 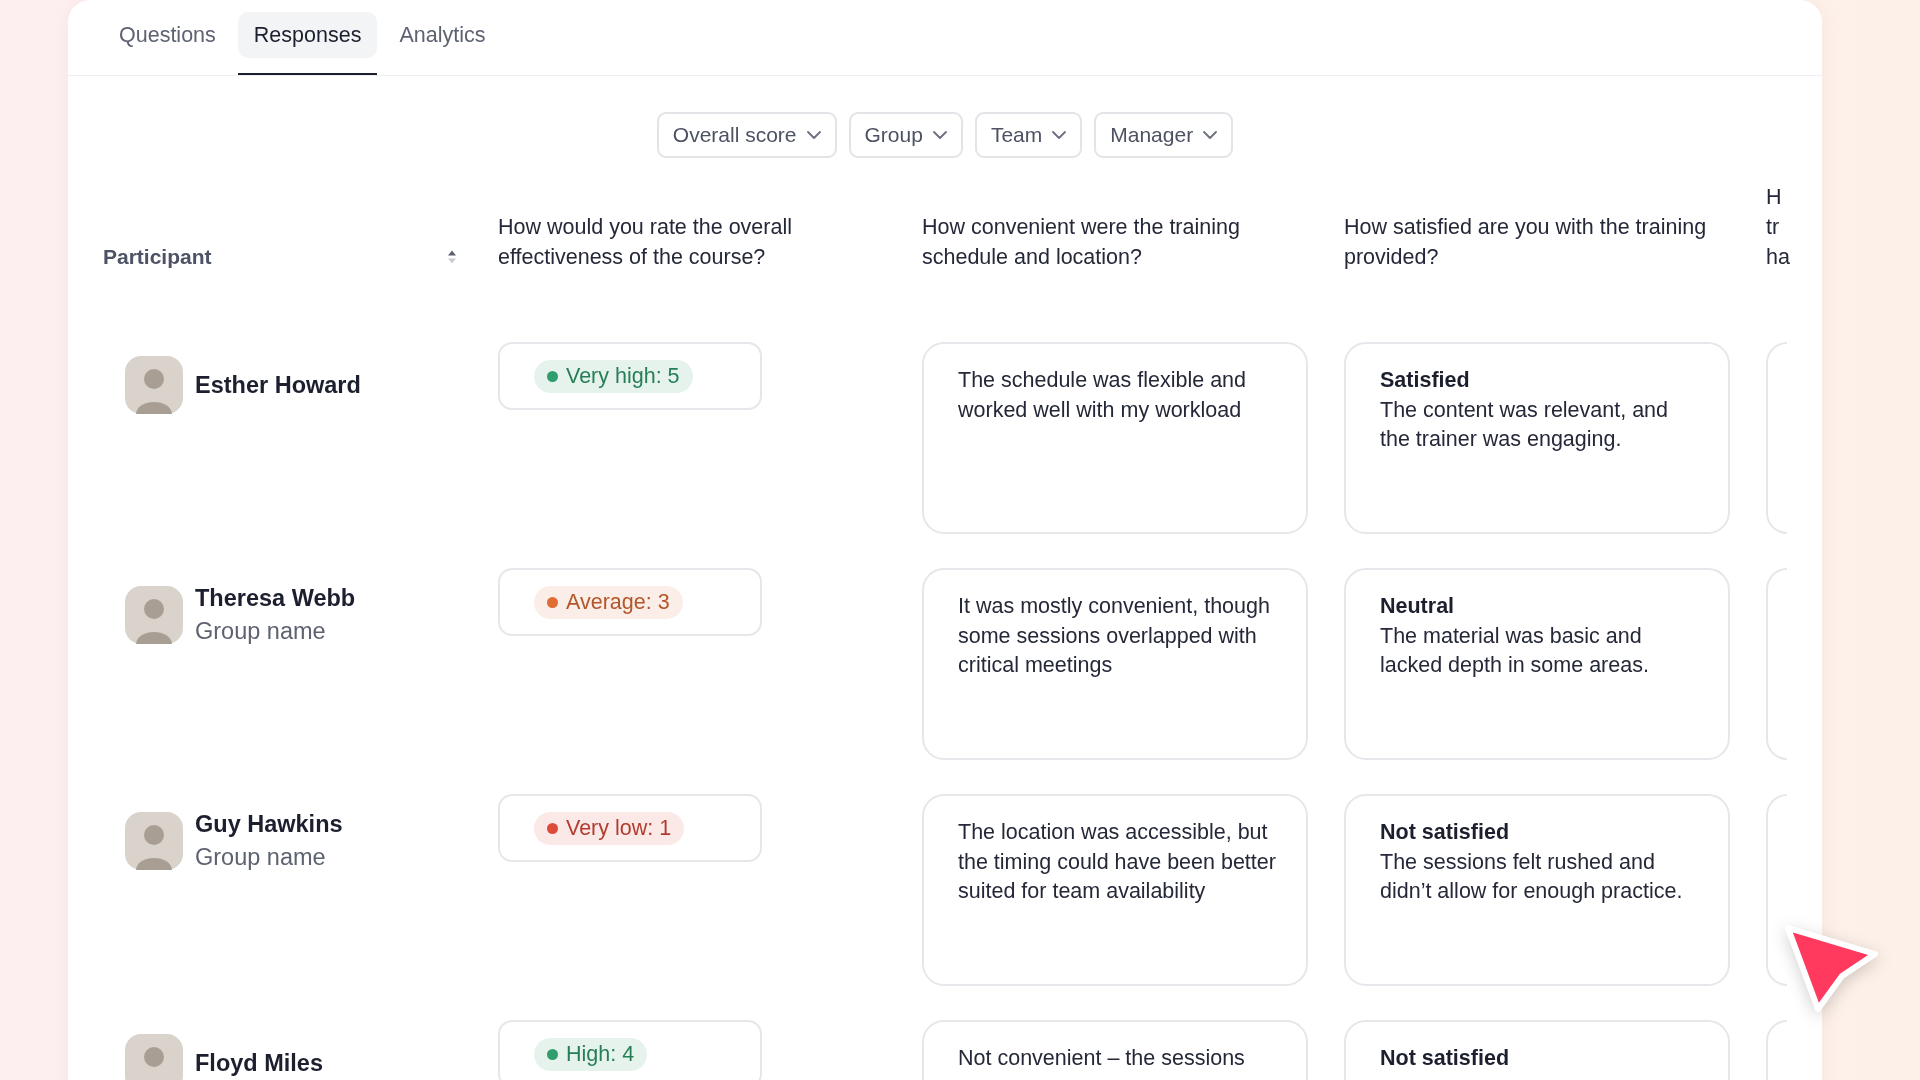 What do you see at coordinates (1117, 862) in the screenshot?
I see `response-text: The location was accessible, but the timing could have been better suited for team availability` at bounding box center [1117, 862].